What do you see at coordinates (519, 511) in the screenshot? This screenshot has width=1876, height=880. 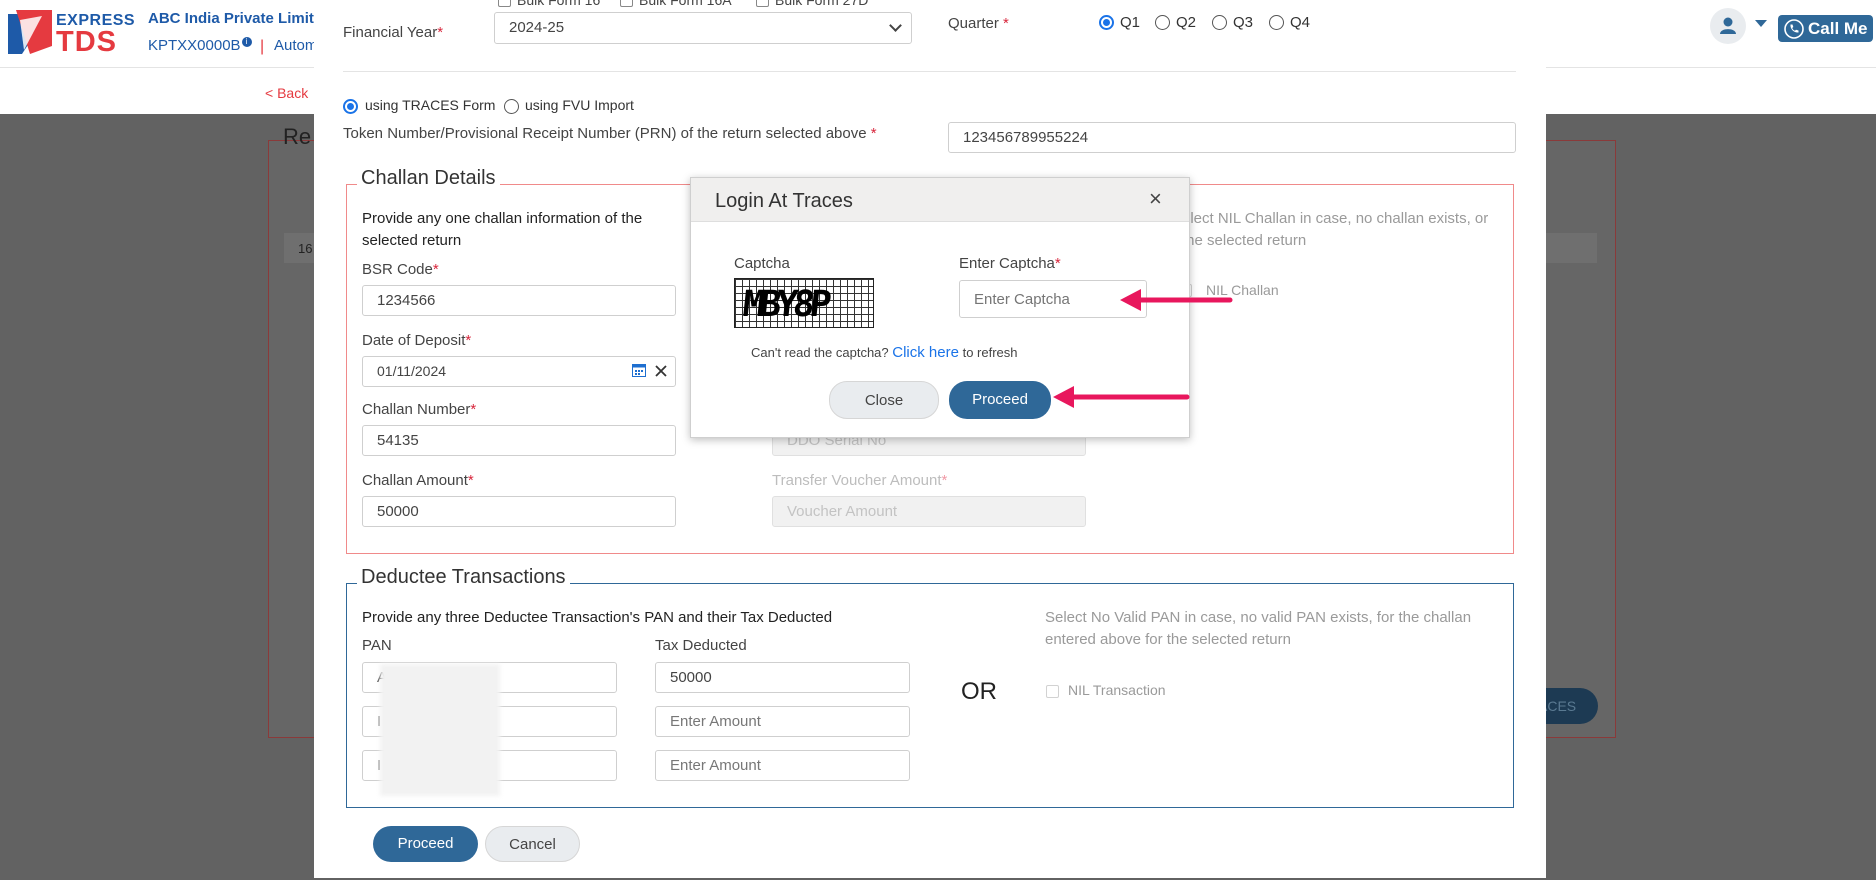 I see `challan-amount-input: 50000` at bounding box center [519, 511].